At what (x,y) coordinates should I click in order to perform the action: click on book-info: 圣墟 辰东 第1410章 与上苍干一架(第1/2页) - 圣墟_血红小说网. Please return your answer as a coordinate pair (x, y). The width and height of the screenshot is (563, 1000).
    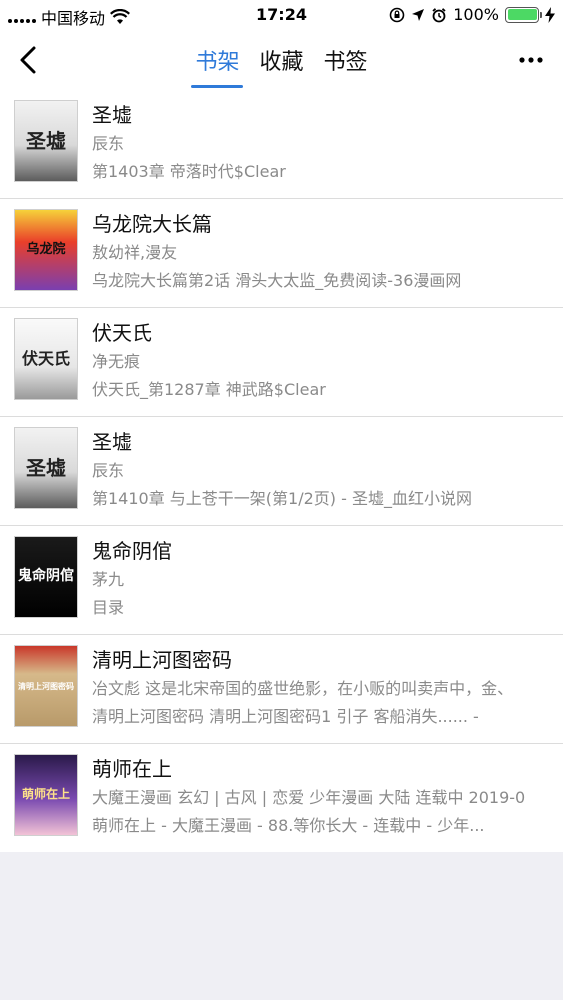
    Looking at the image, I should click on (327, 468).